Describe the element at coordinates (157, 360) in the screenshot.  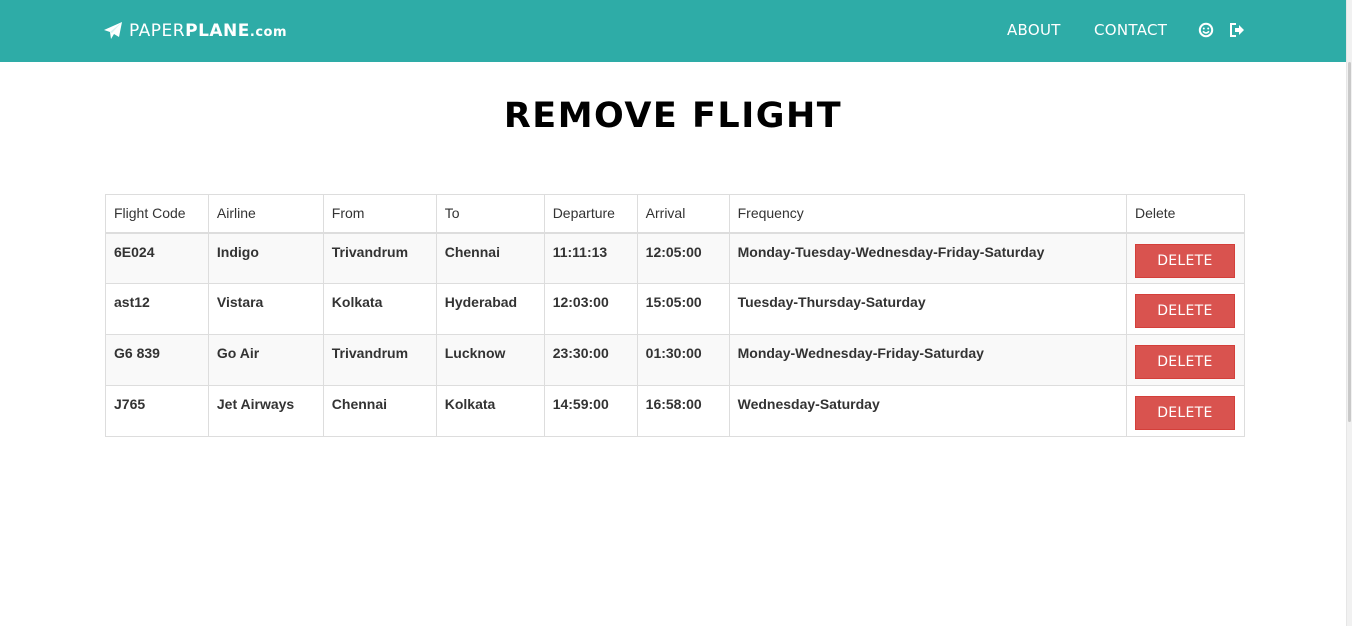
I see `cell-flight-code: G6 839` at that location.